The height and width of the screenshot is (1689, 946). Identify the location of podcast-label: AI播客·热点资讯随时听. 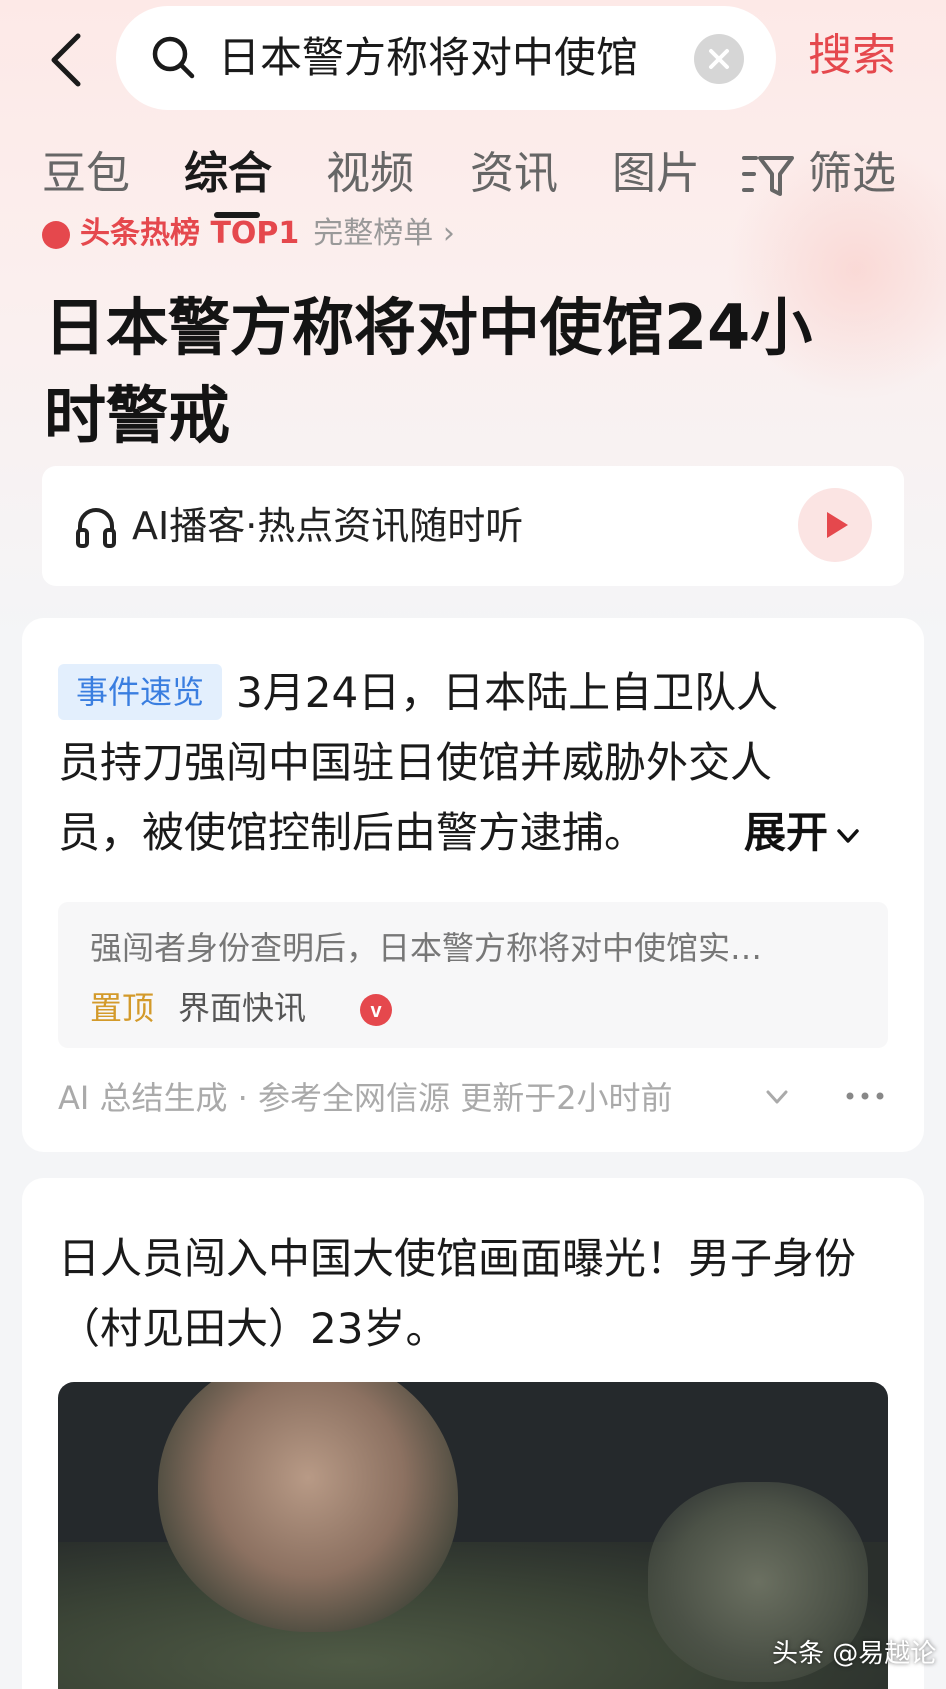
(328, 526).